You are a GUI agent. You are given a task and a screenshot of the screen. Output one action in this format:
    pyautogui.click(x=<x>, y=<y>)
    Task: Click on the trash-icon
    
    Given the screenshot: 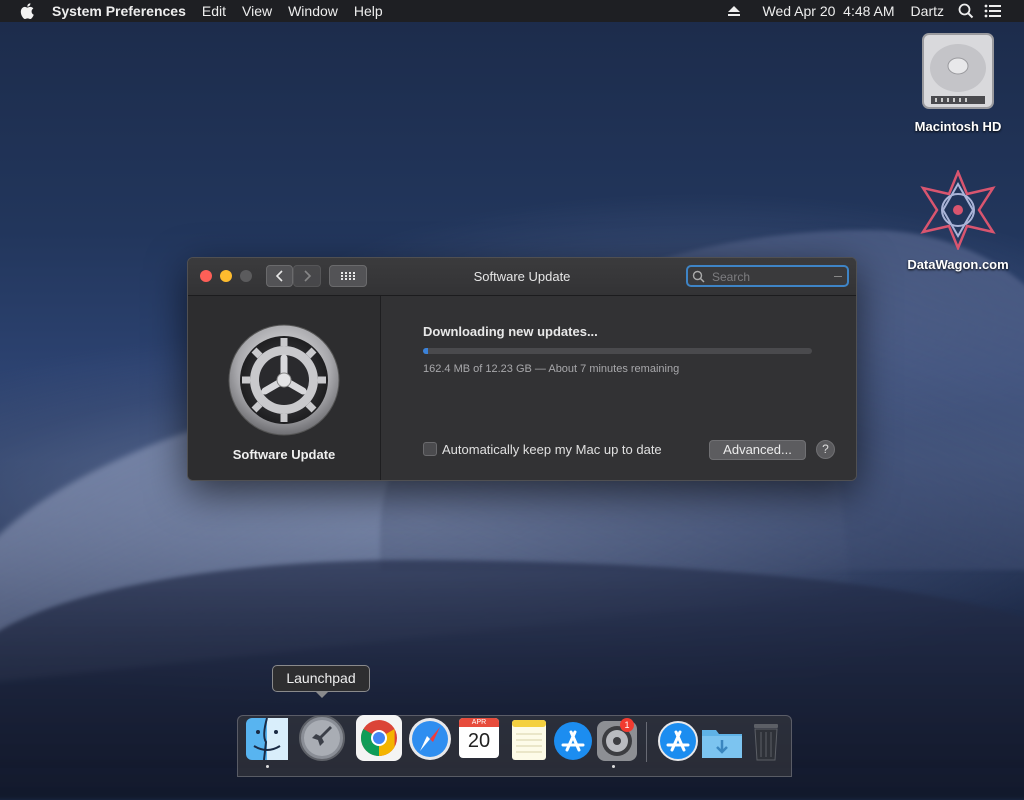 What is the action you would take?
    pyautogui.click(x=766, y=741)
    